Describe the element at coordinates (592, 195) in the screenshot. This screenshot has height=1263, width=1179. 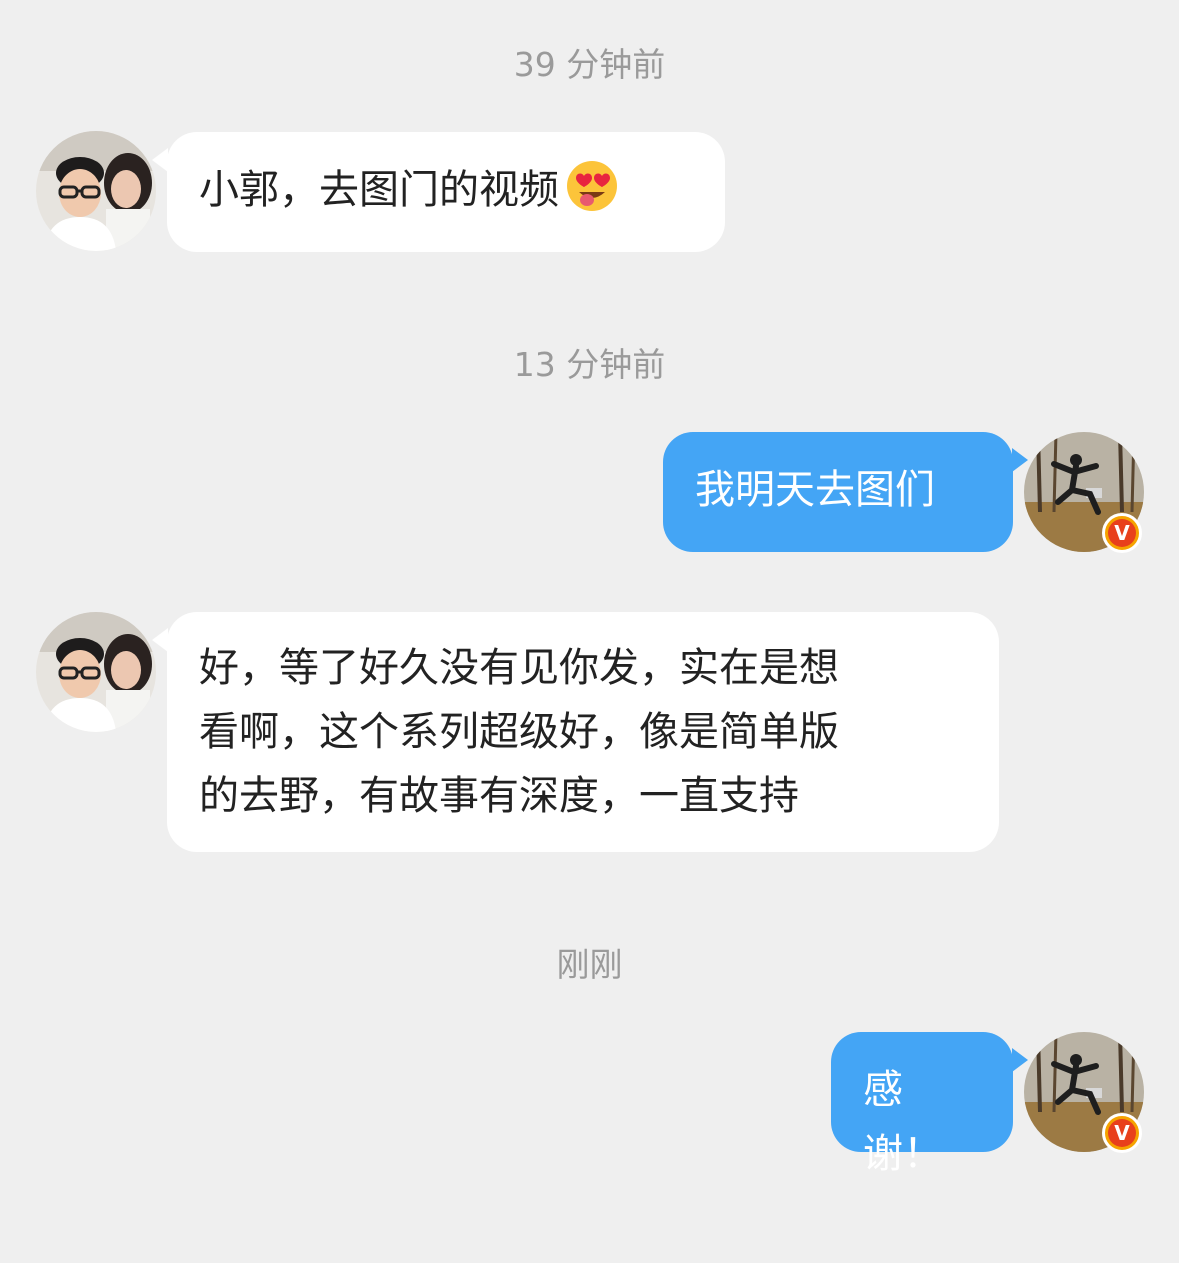
I see `heart-eyes-tongue-emoji-icon` at that location.